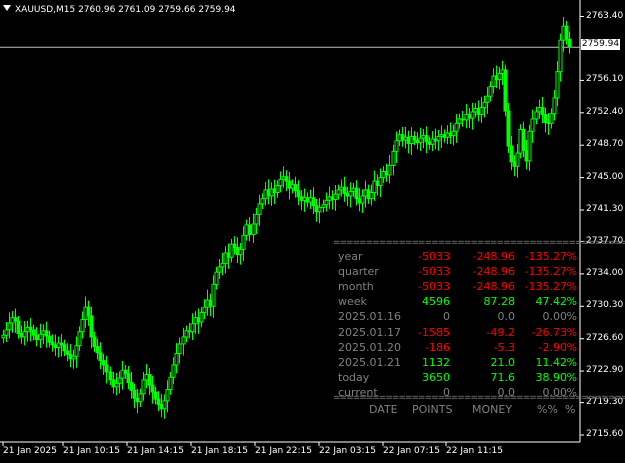  I want to click on price-tick-label: 2763.40, so click(605, 15).